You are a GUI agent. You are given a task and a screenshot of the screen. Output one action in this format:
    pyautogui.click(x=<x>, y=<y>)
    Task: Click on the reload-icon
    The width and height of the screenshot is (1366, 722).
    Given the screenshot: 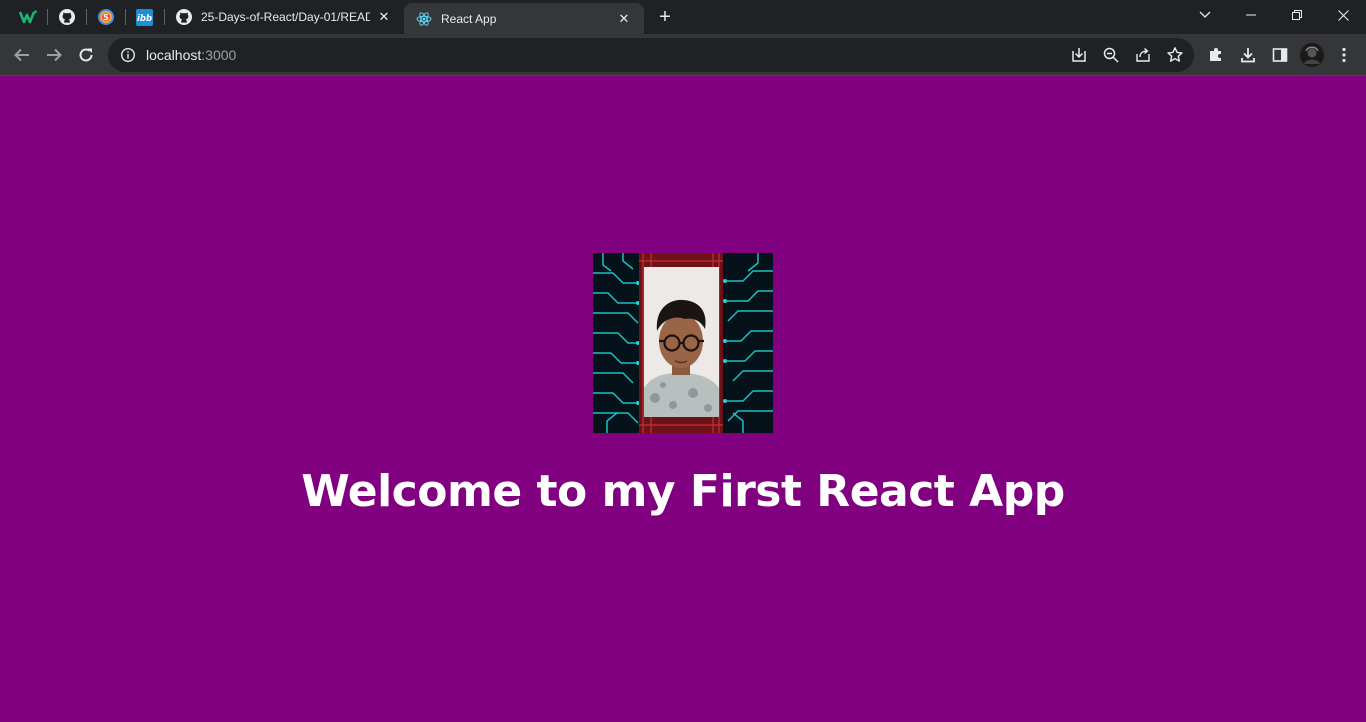 What is the action you would take?
    pyautogui.click(x=86, y=55)
    